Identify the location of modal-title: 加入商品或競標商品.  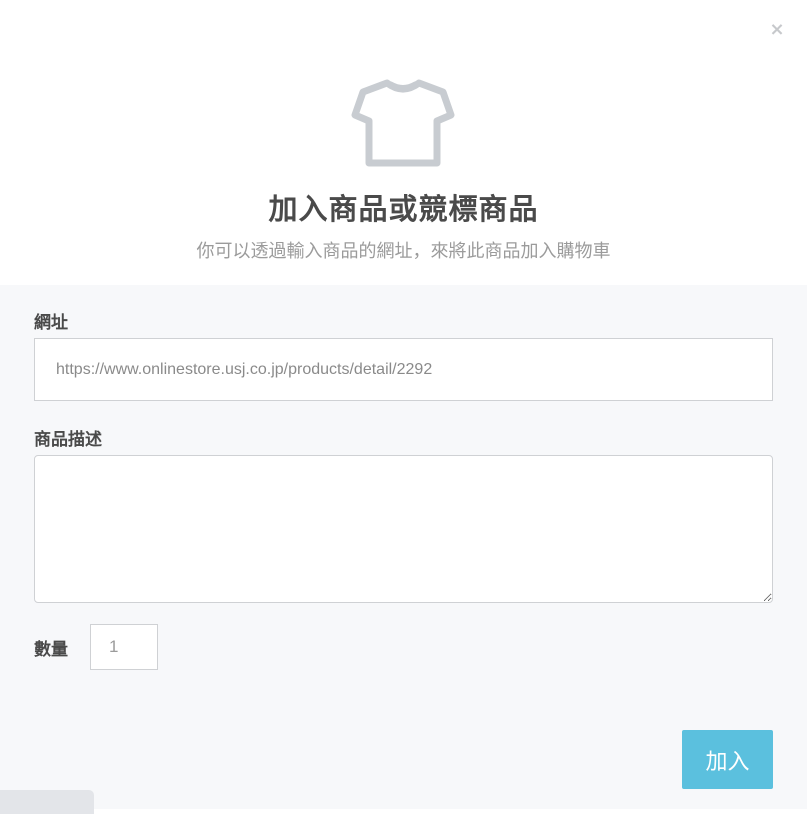
(403, 209).